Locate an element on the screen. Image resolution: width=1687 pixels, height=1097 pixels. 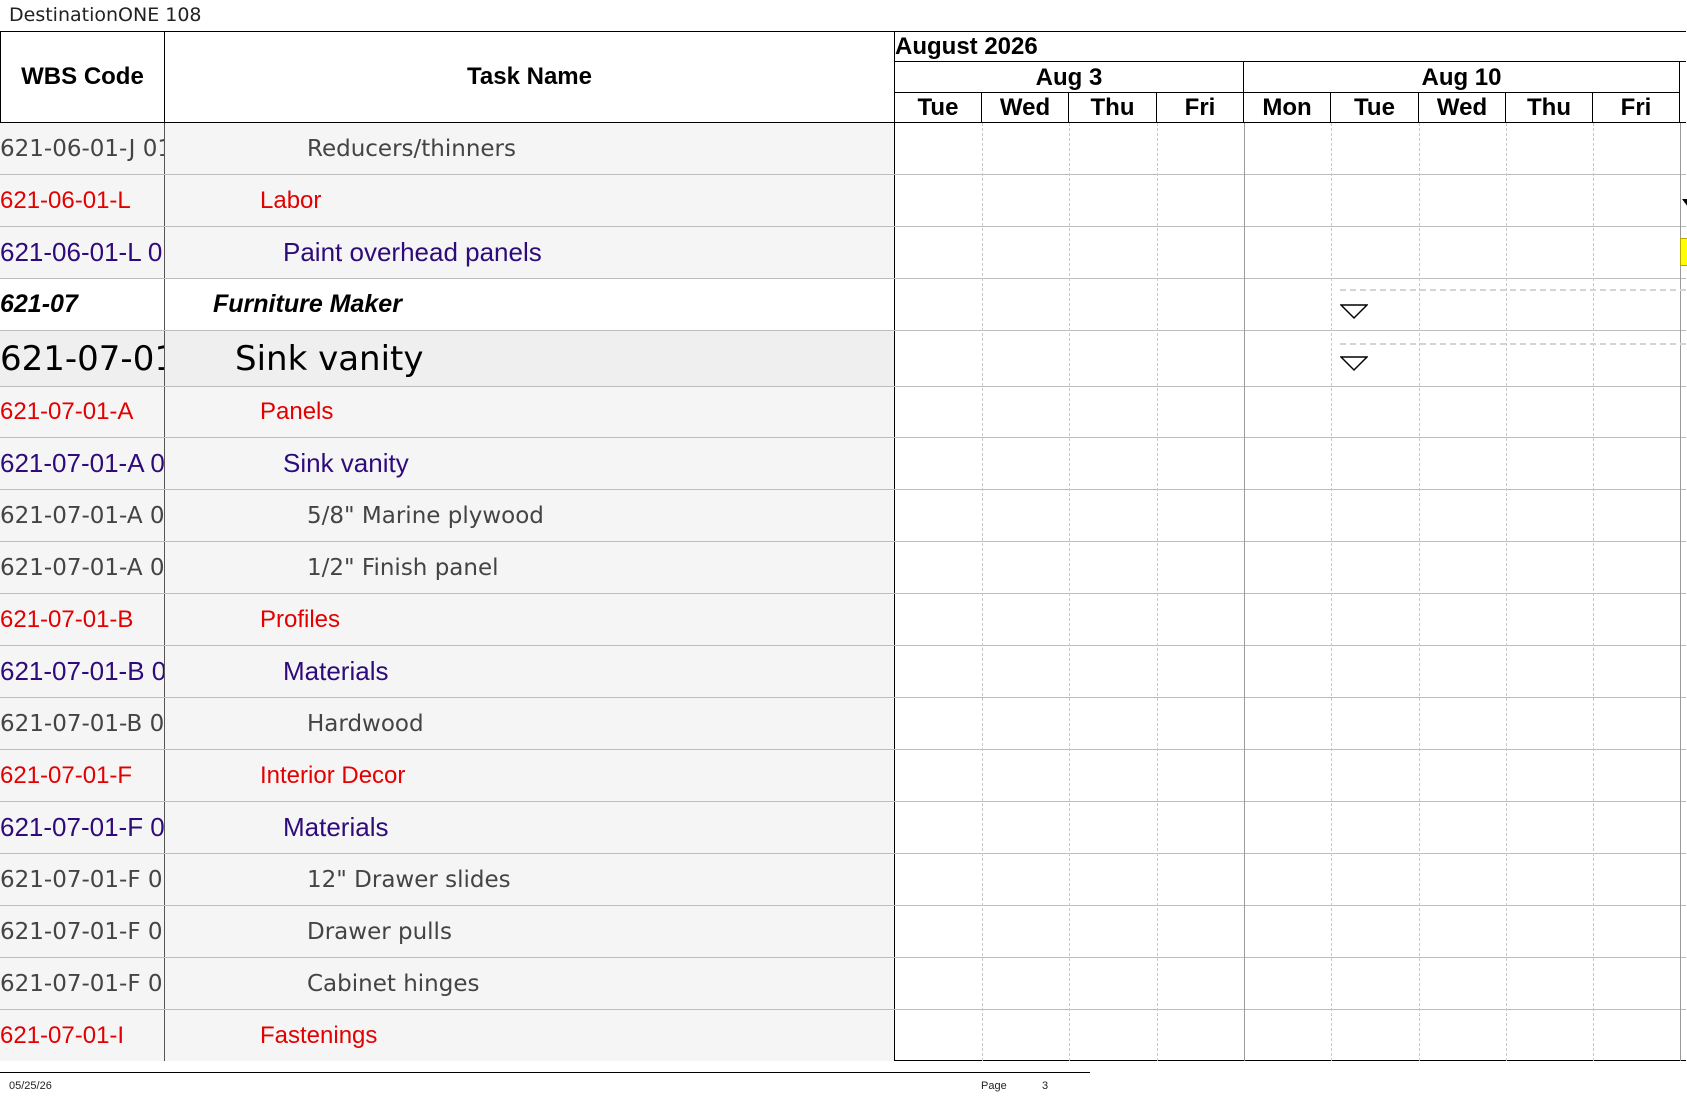
offscreen-arrow-icon is located at coordinates (1684, 202).